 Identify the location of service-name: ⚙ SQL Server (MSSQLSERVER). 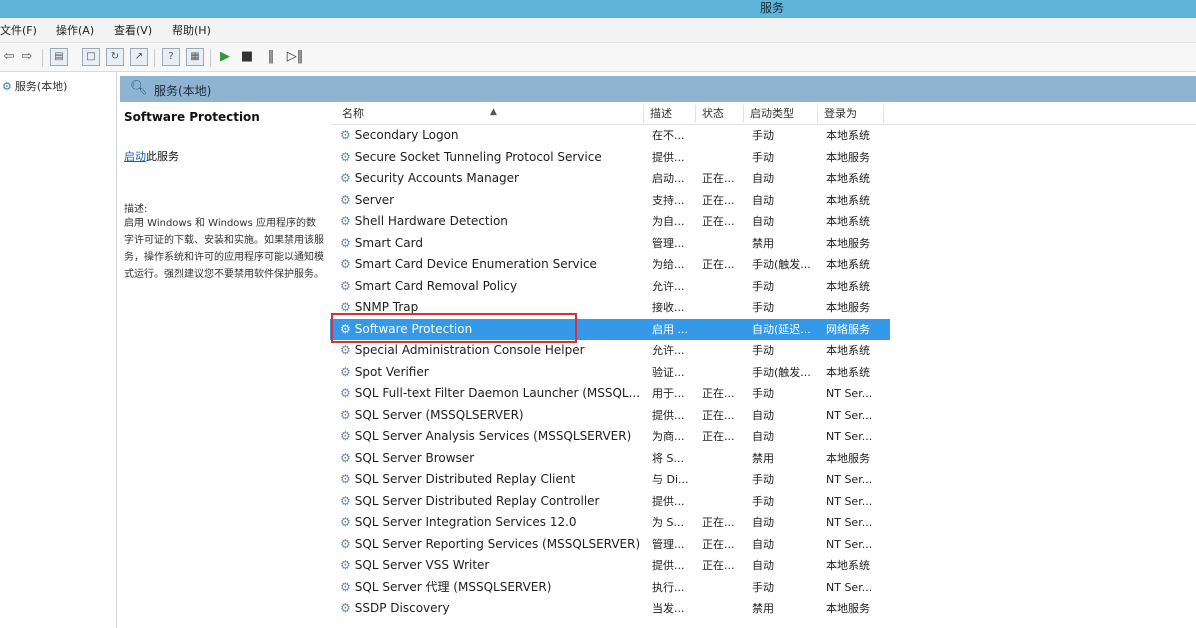
(432, 414).